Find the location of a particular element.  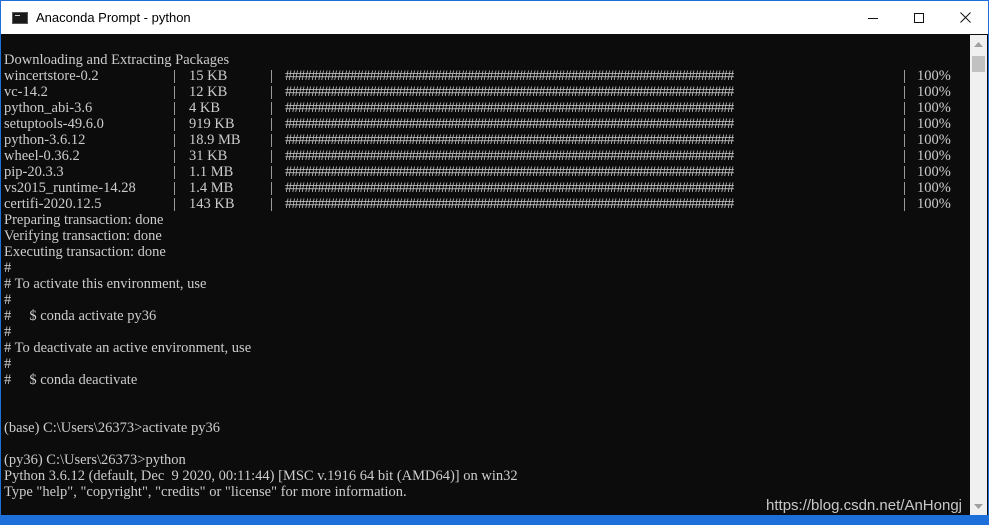

package-name: wheel-0.36.2 is located at coordinates (42, 156).